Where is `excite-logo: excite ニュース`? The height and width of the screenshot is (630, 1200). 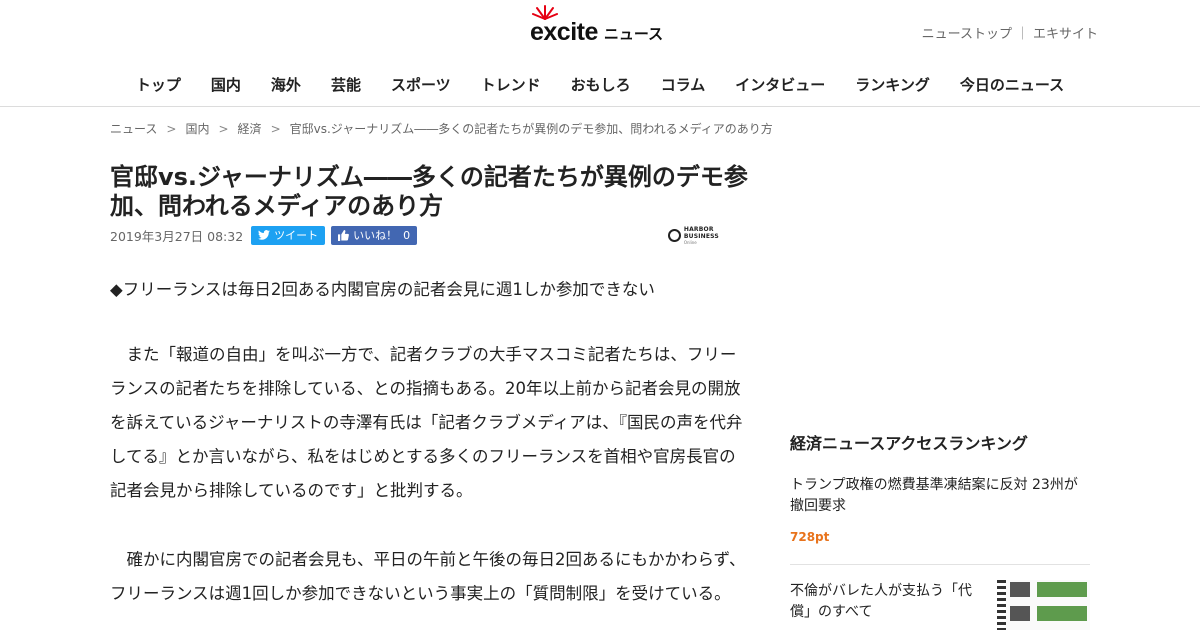 excite-logo: excite ニュース is located at coordinates (597, 25).